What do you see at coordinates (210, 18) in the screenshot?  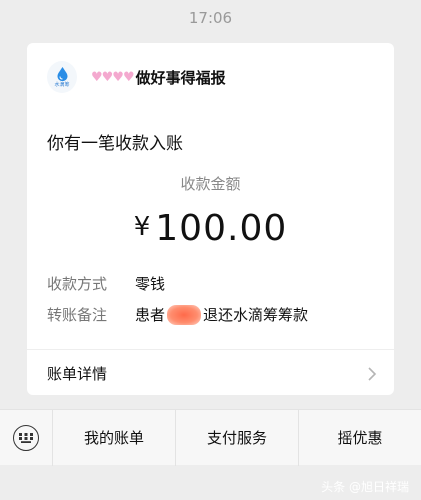 I see `status-time: 17:06` at bounding box center [210, 18].